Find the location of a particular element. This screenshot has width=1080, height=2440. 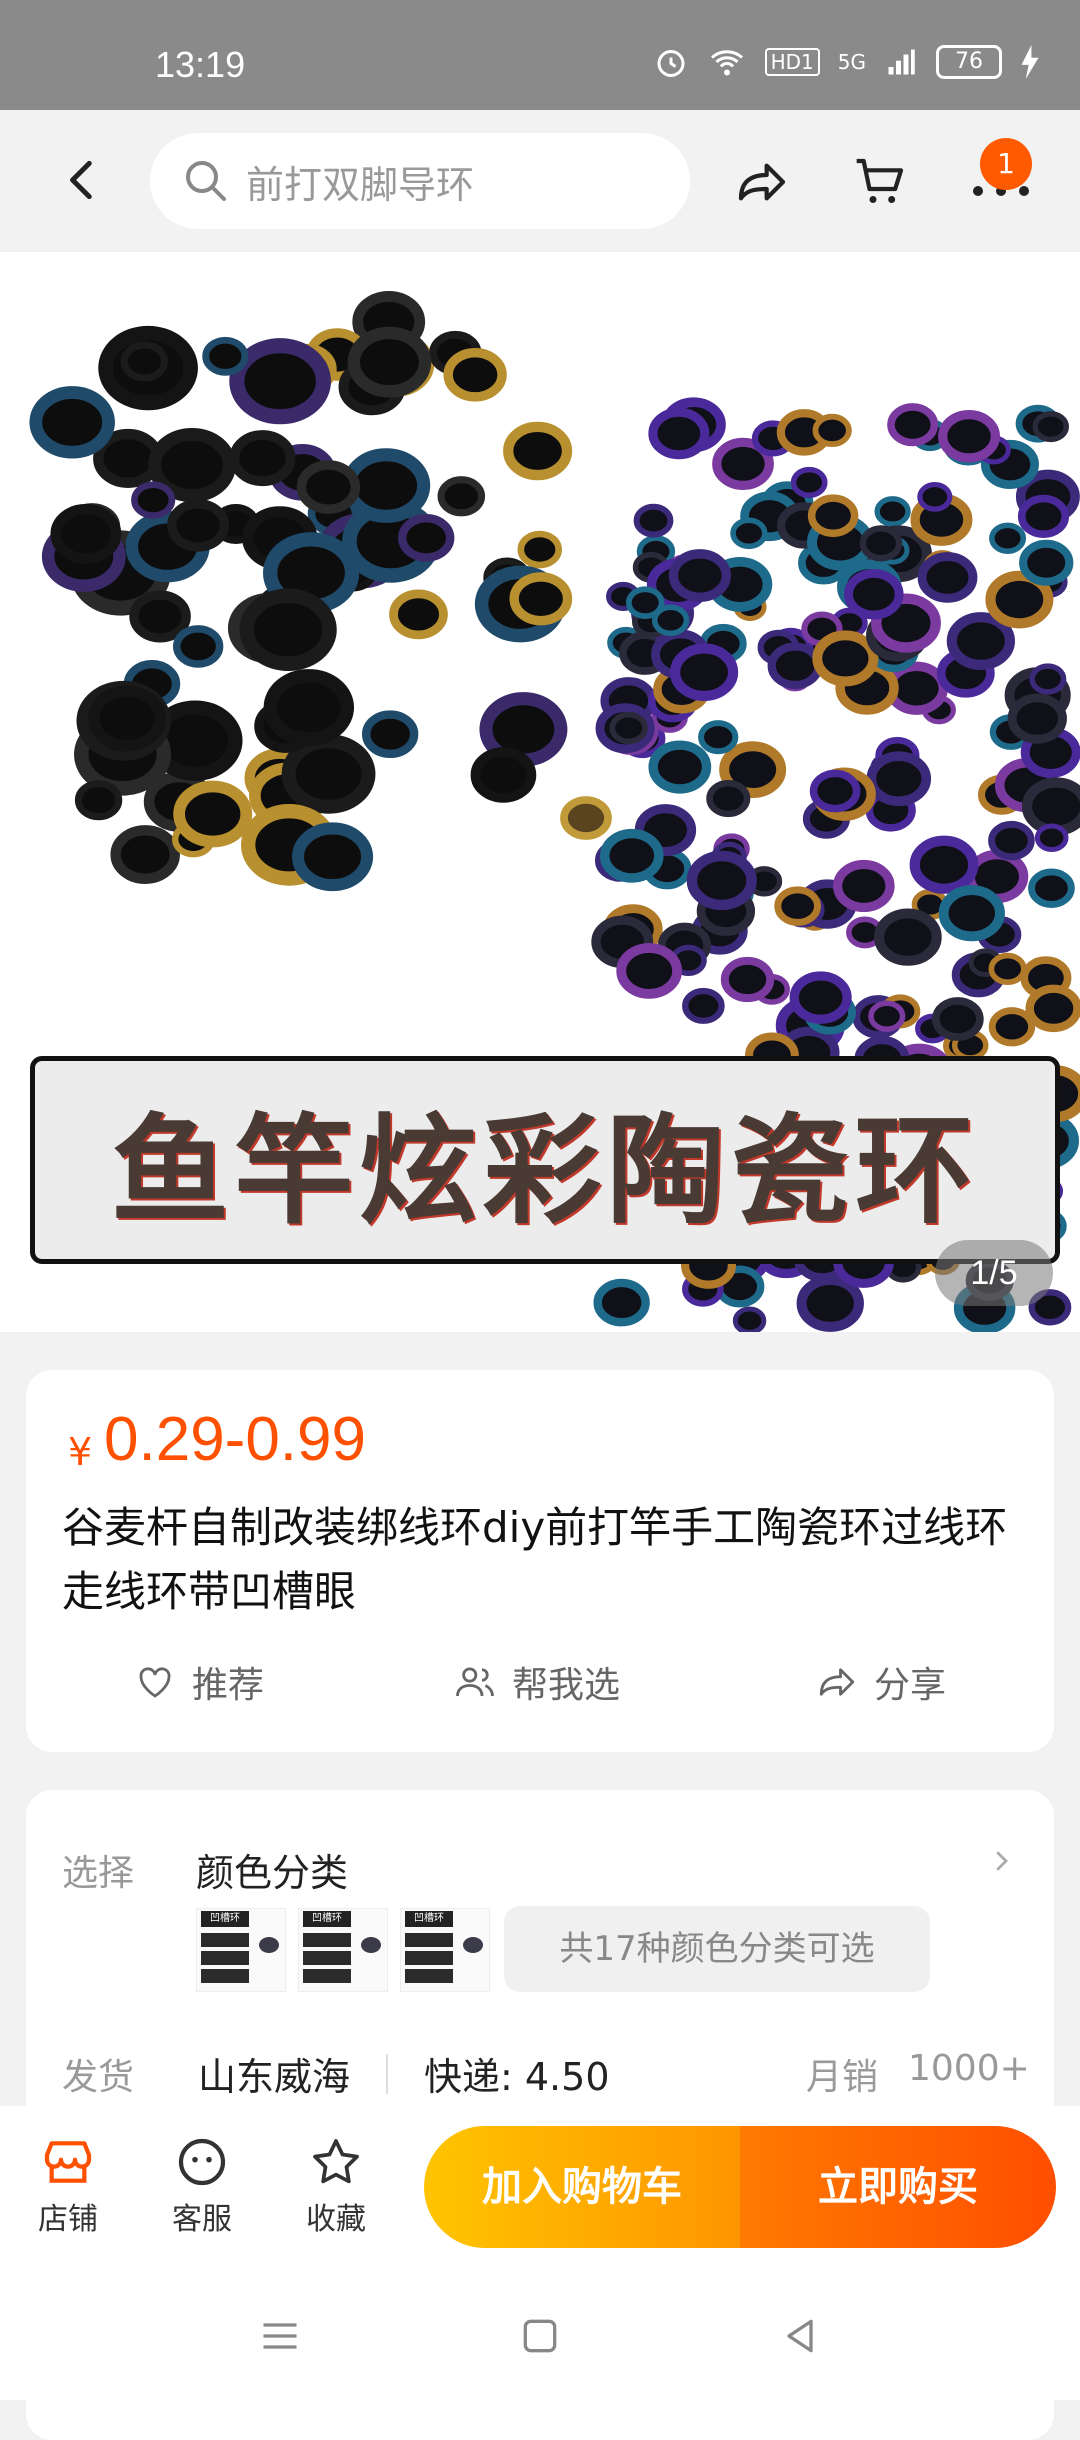

banner-text: 鱼竿炫彩陶瓷环 is located at coordinates (544, 1170).